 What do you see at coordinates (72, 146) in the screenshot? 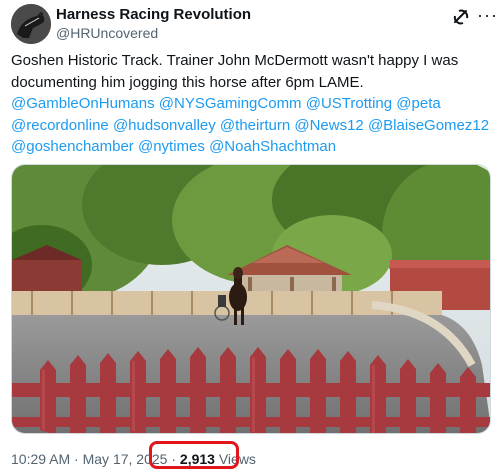
I see `mention-link: @goshenchamber` at bounding box center [72, 146].